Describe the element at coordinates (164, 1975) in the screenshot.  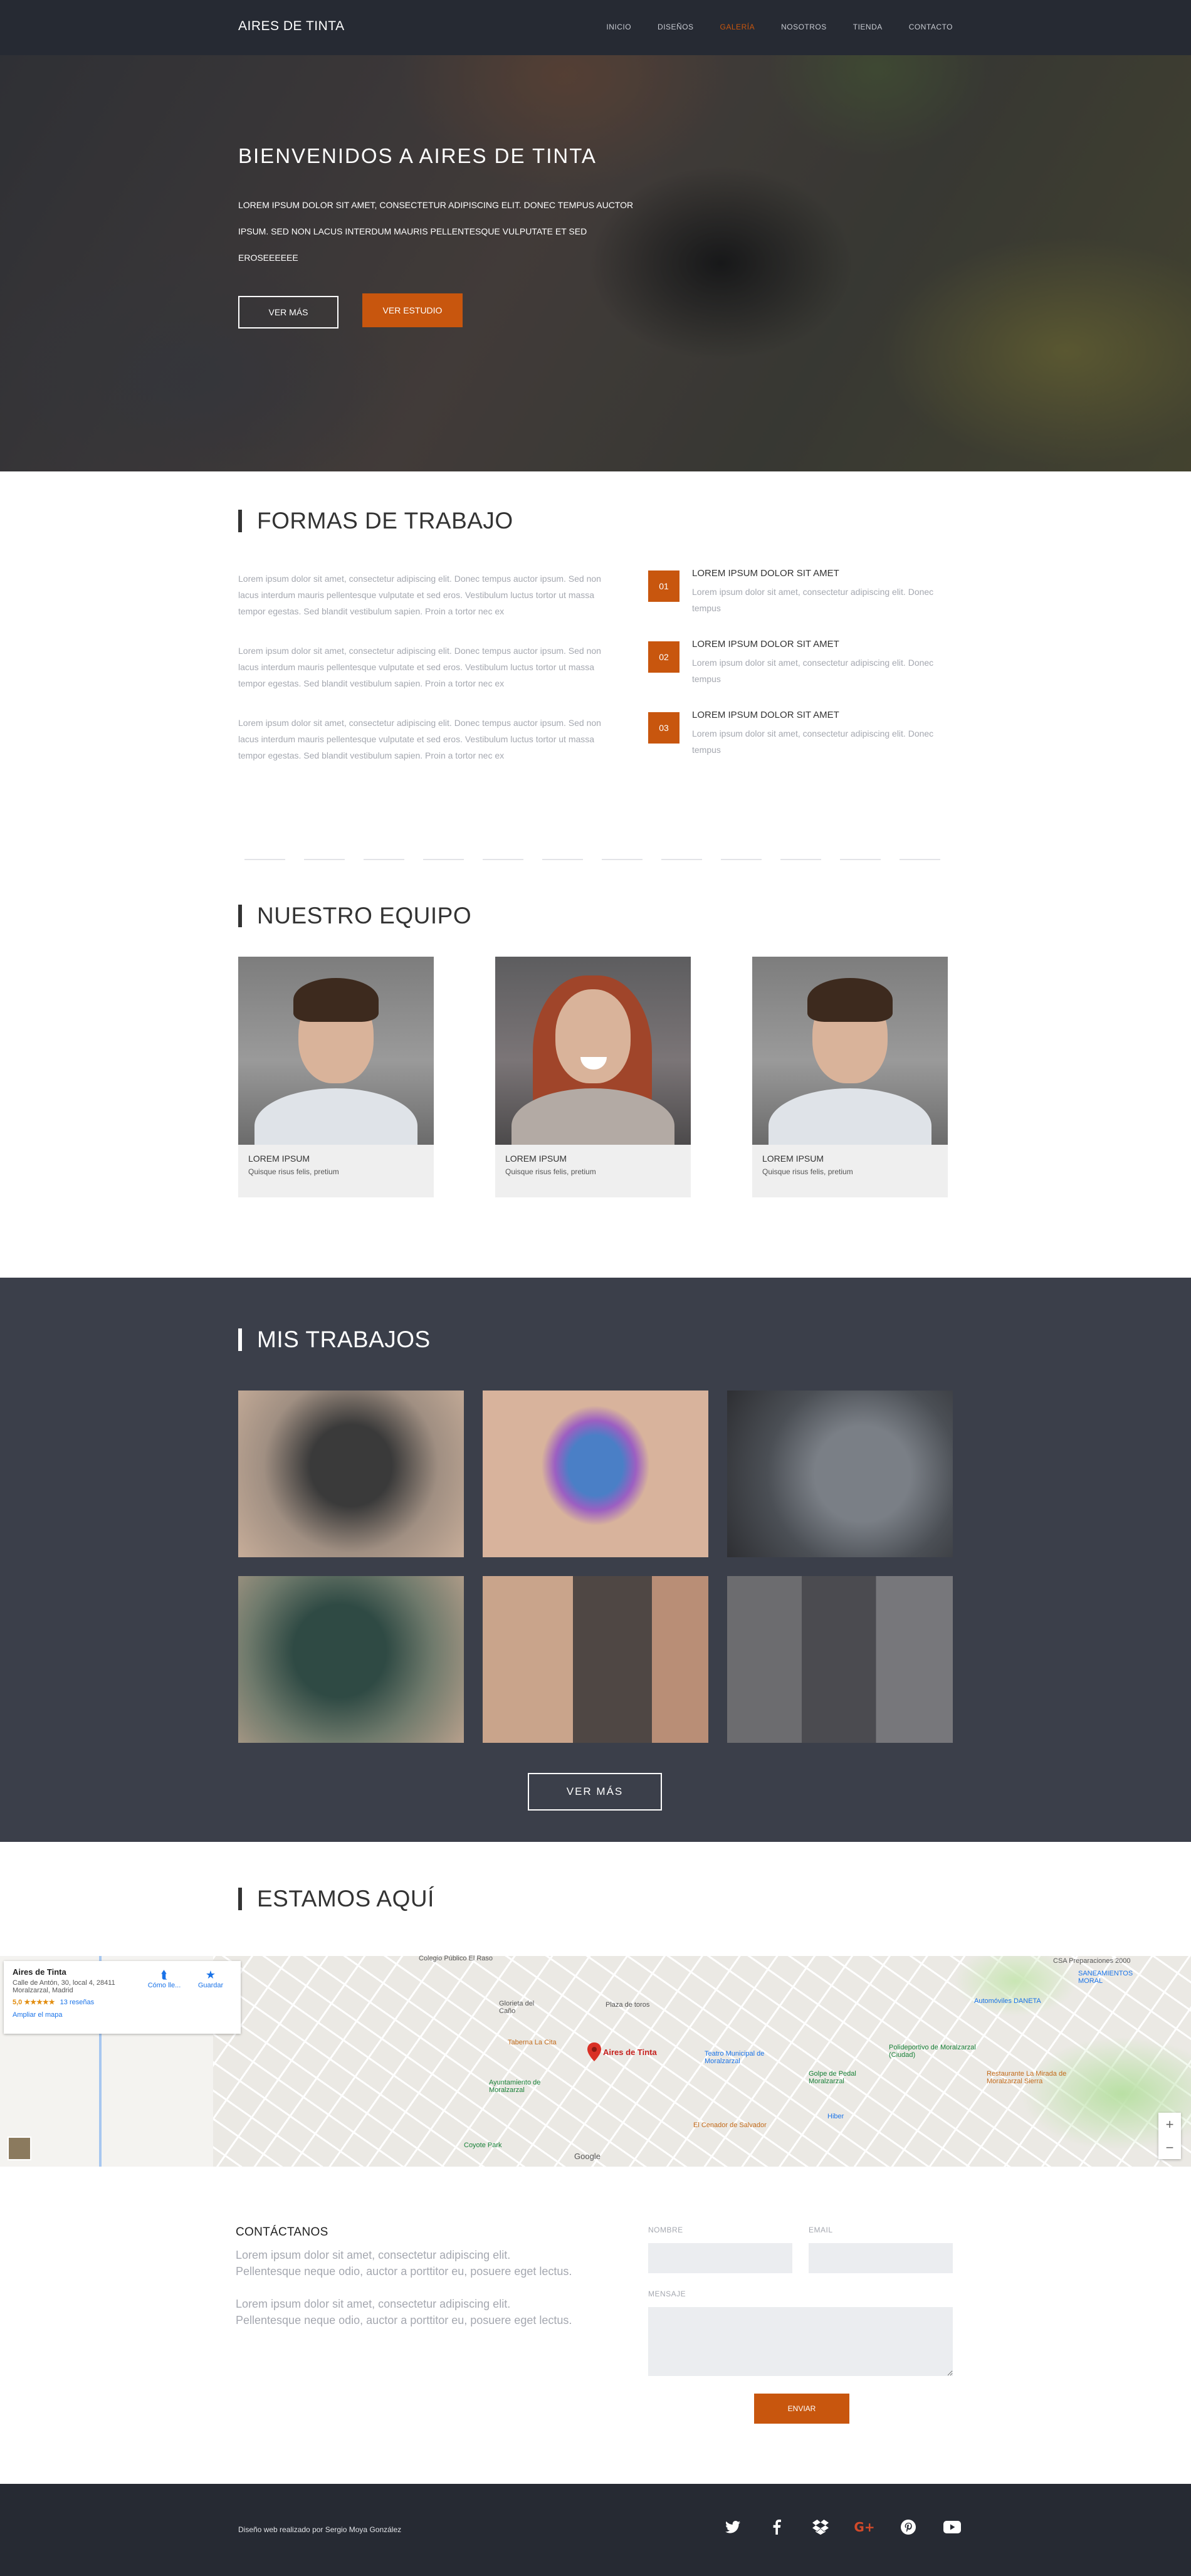
I see `directions-icon: ⮬` at that location.